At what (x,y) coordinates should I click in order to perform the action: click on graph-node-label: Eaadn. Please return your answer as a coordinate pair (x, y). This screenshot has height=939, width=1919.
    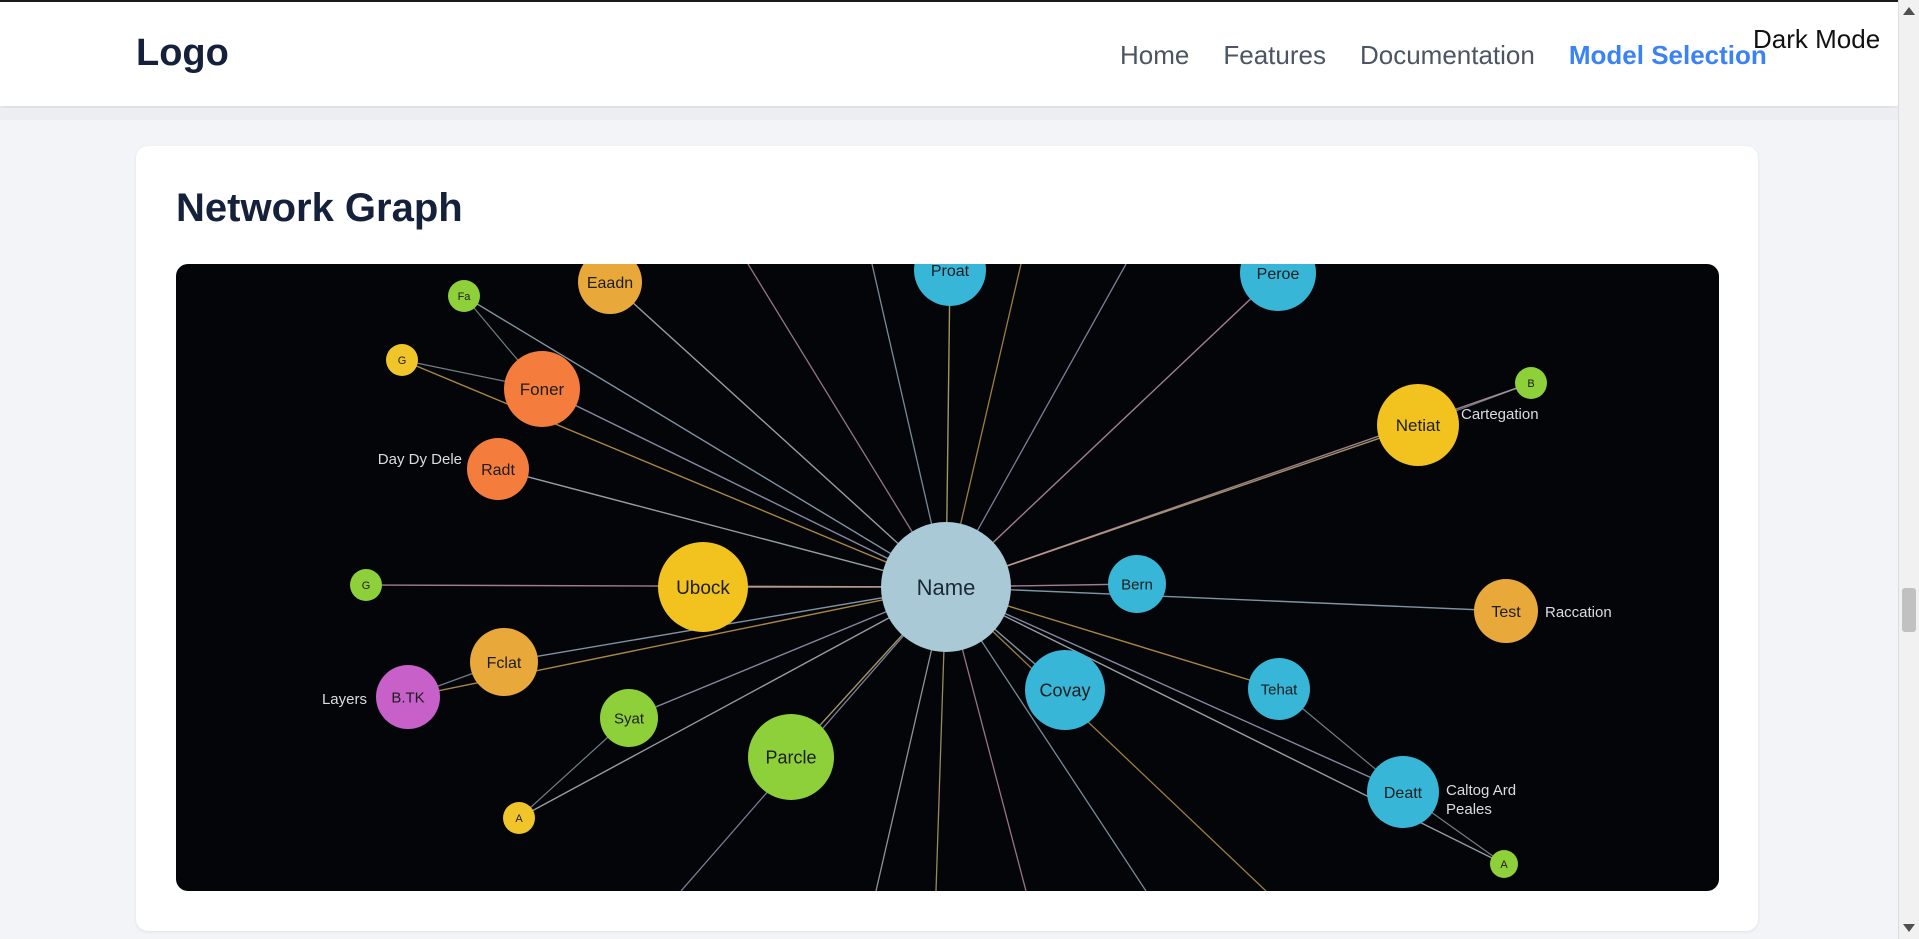
    Looking at the image, I should click on (610, 283).